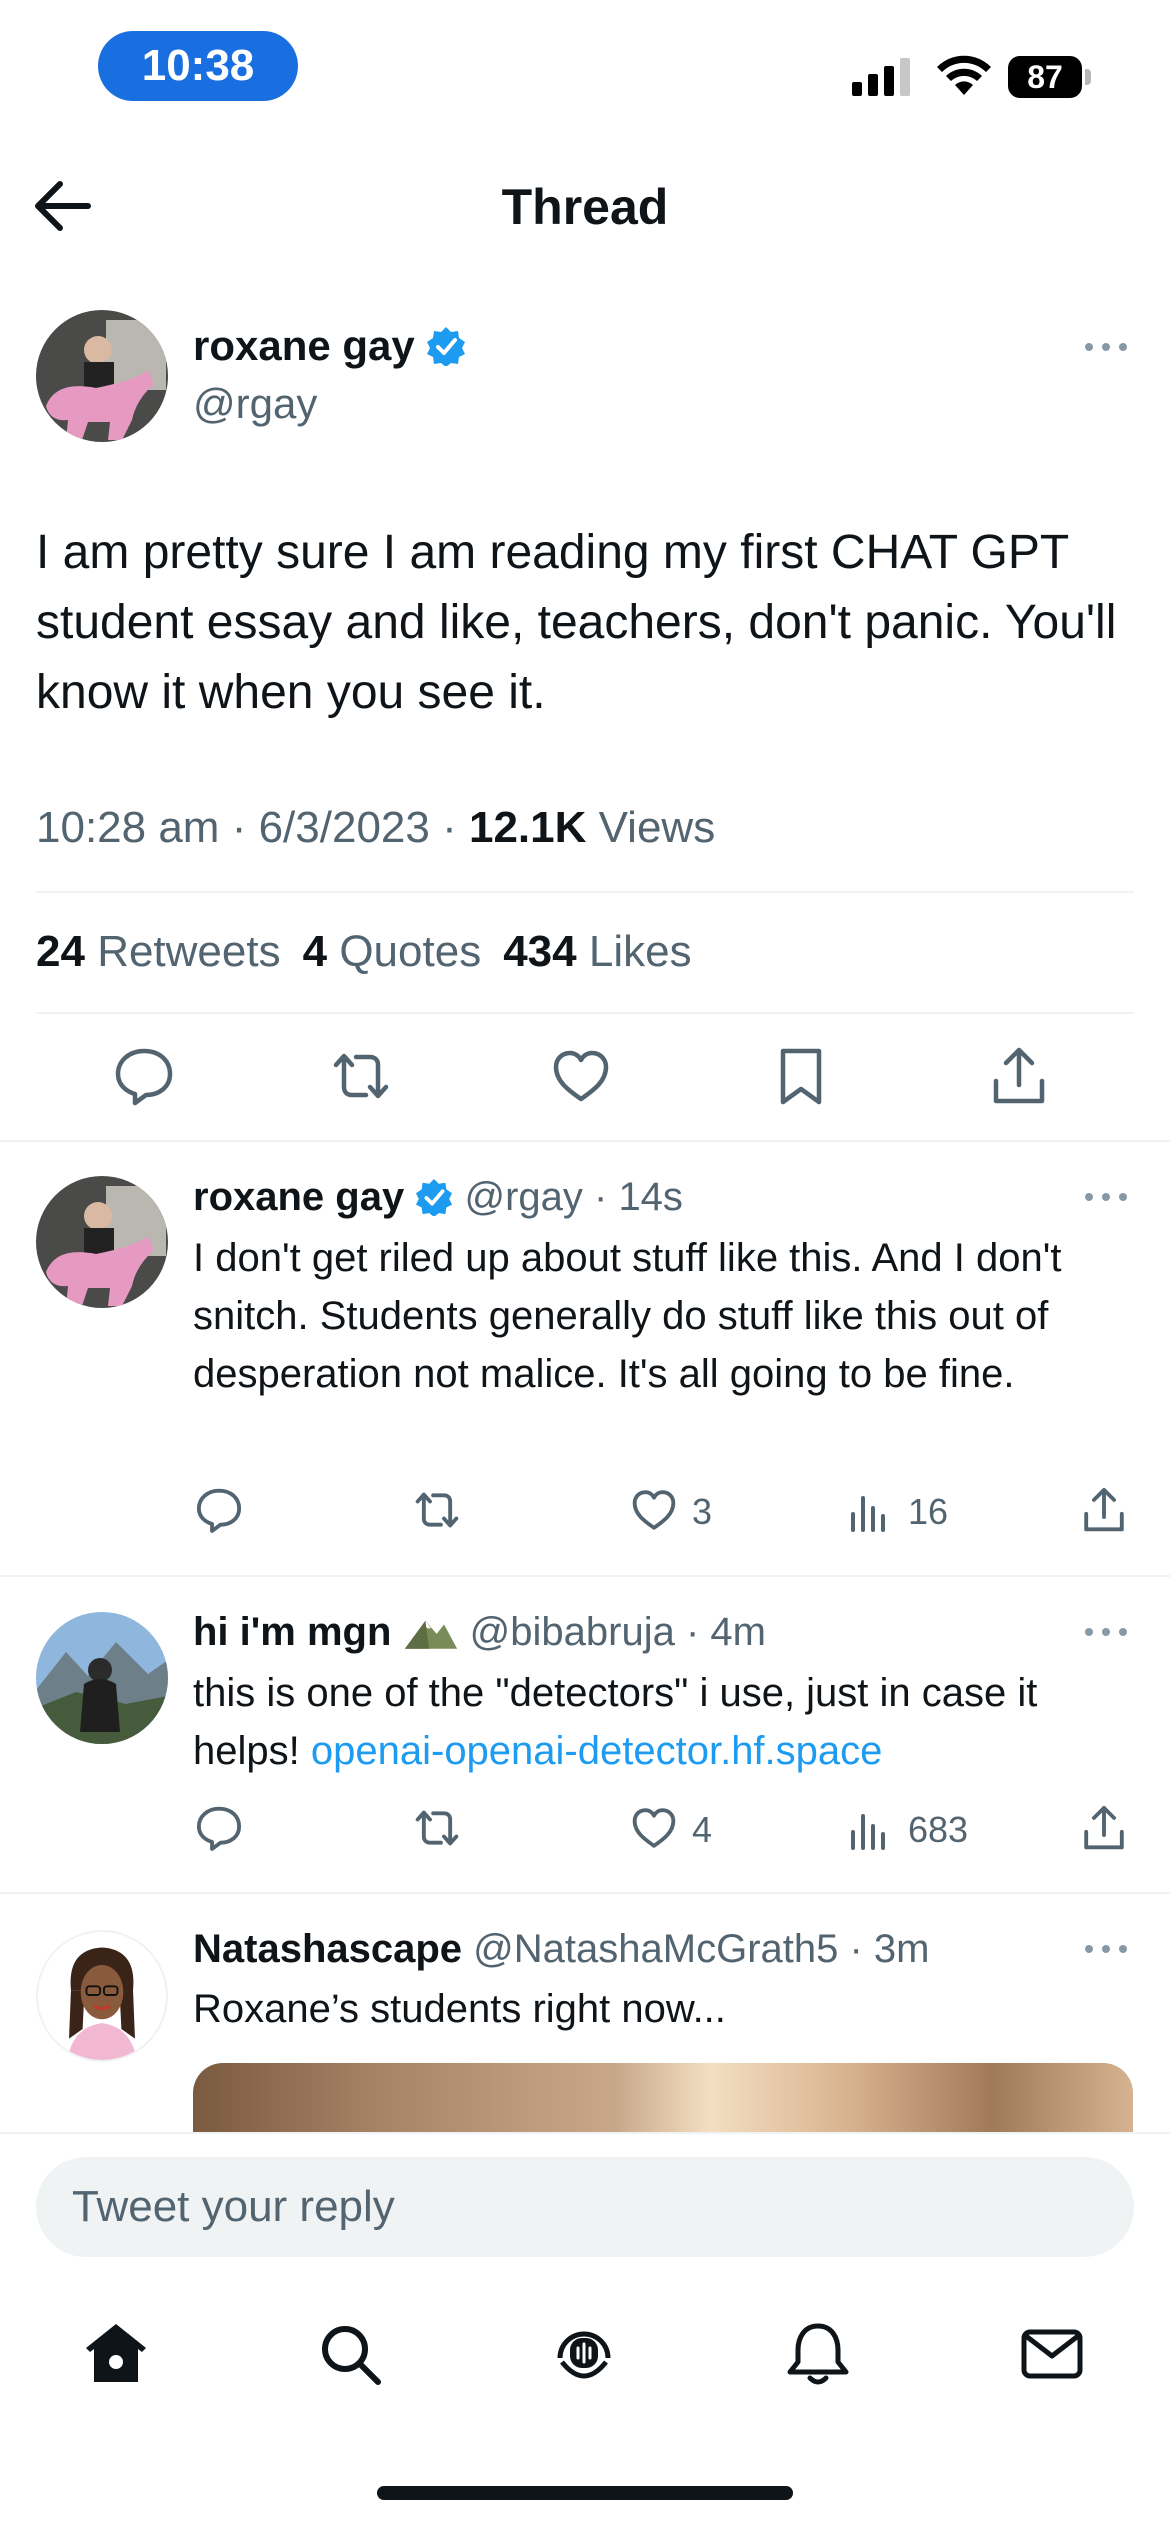 This screenshot has height=2532, width=1170. I want to click on tweet-time: 10:28 am, so click(128, 827).